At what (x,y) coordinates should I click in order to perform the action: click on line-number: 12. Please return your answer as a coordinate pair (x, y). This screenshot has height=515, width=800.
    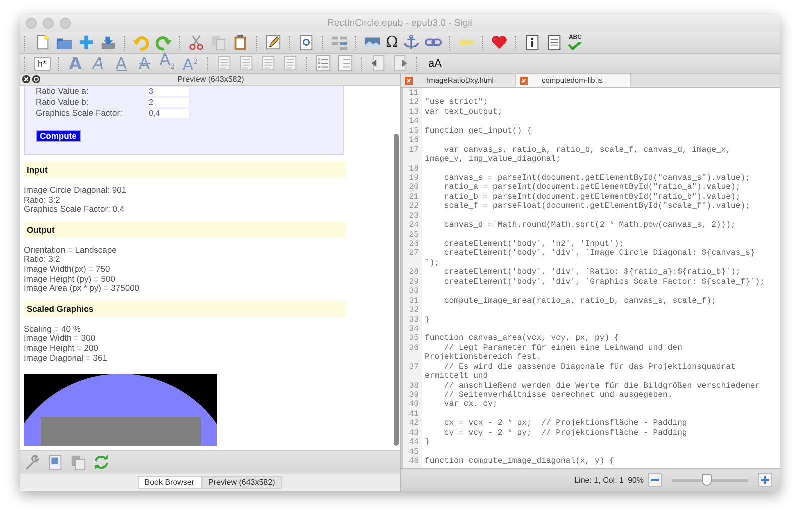
    Looking at the image, I should click on (414, 103).